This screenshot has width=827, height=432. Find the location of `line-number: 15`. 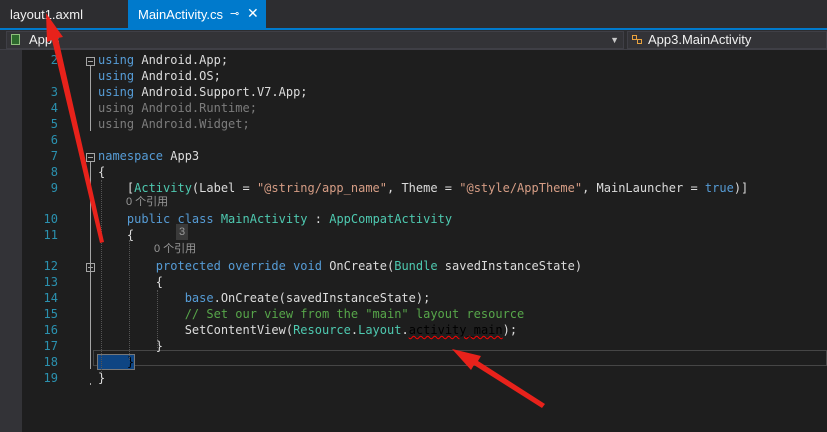

line-number: 15 is located at coordinates (50, 314).